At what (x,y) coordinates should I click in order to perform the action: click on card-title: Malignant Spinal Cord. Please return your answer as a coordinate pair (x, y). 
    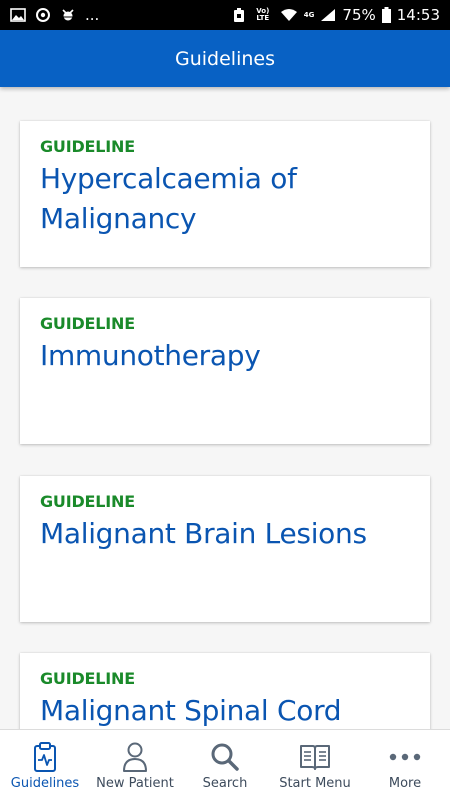
    Looking at the image, I should click on (191, 710).